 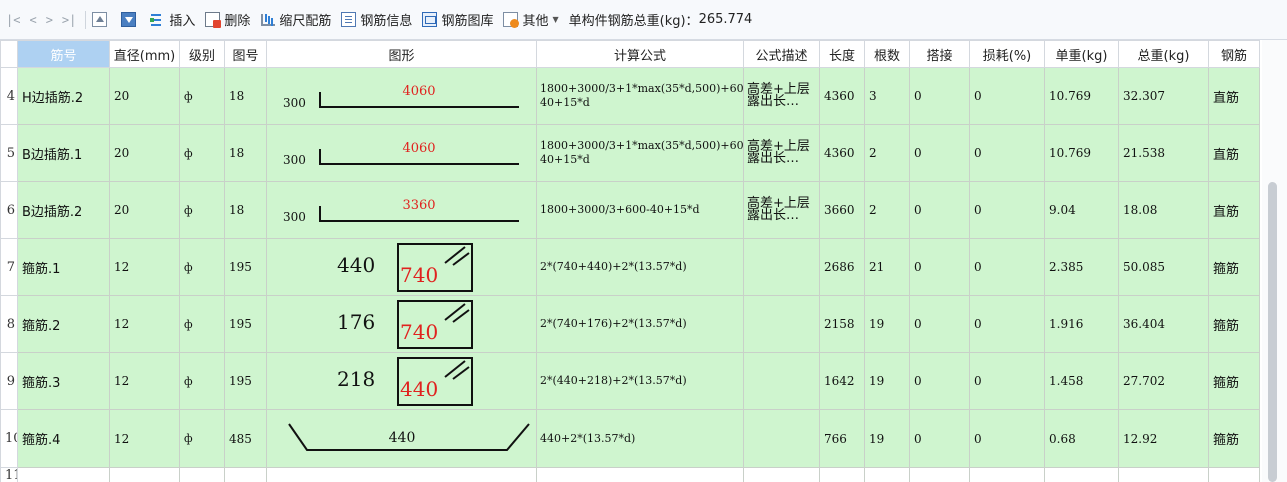 What do you see at coordinates (1081, 324) in the screenshot?
I see `cell-unit-weight: 1.916` at bounding box center [1081, 324].